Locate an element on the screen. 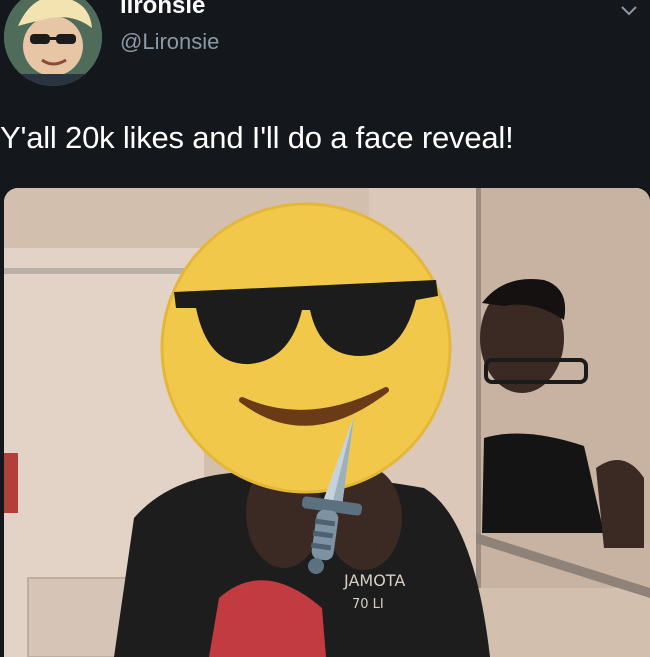 The width and height of the screenshot is (650, 657). svg-text: 70 LI is located at coordinates (368, 604).